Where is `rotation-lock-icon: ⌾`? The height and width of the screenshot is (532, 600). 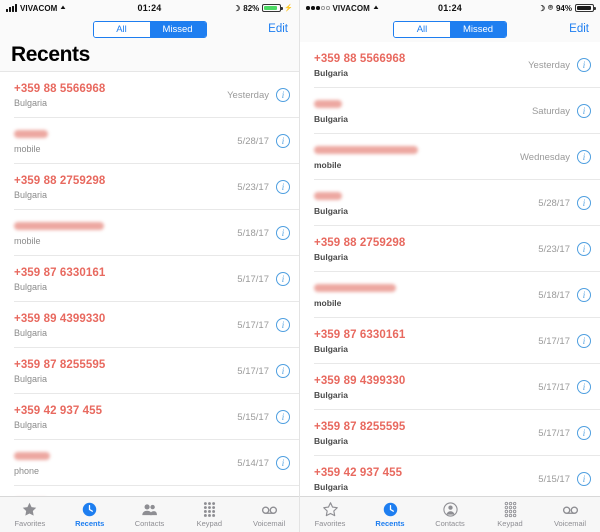
rotation-lock-icon: ⌾ is located at coordinates (550, 7).